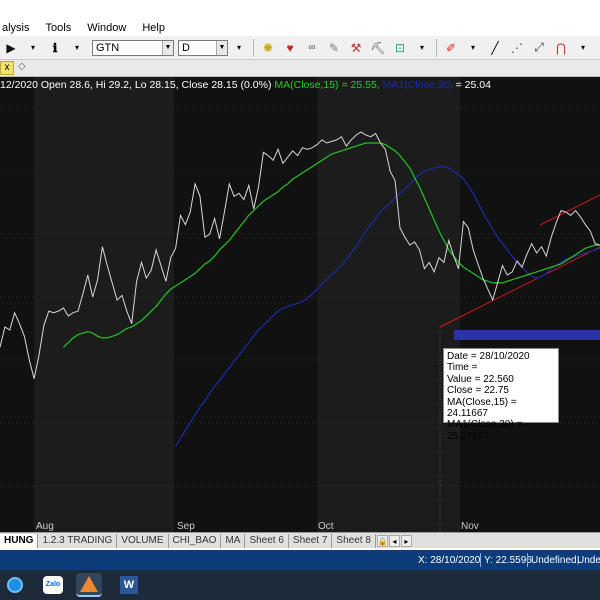 The width and height of the screenshot is (600, 600). What do you see at coordinates (382, 540) in the screenshot?
I see `lock-icon: 🔒` at bounding box center [382, 540].